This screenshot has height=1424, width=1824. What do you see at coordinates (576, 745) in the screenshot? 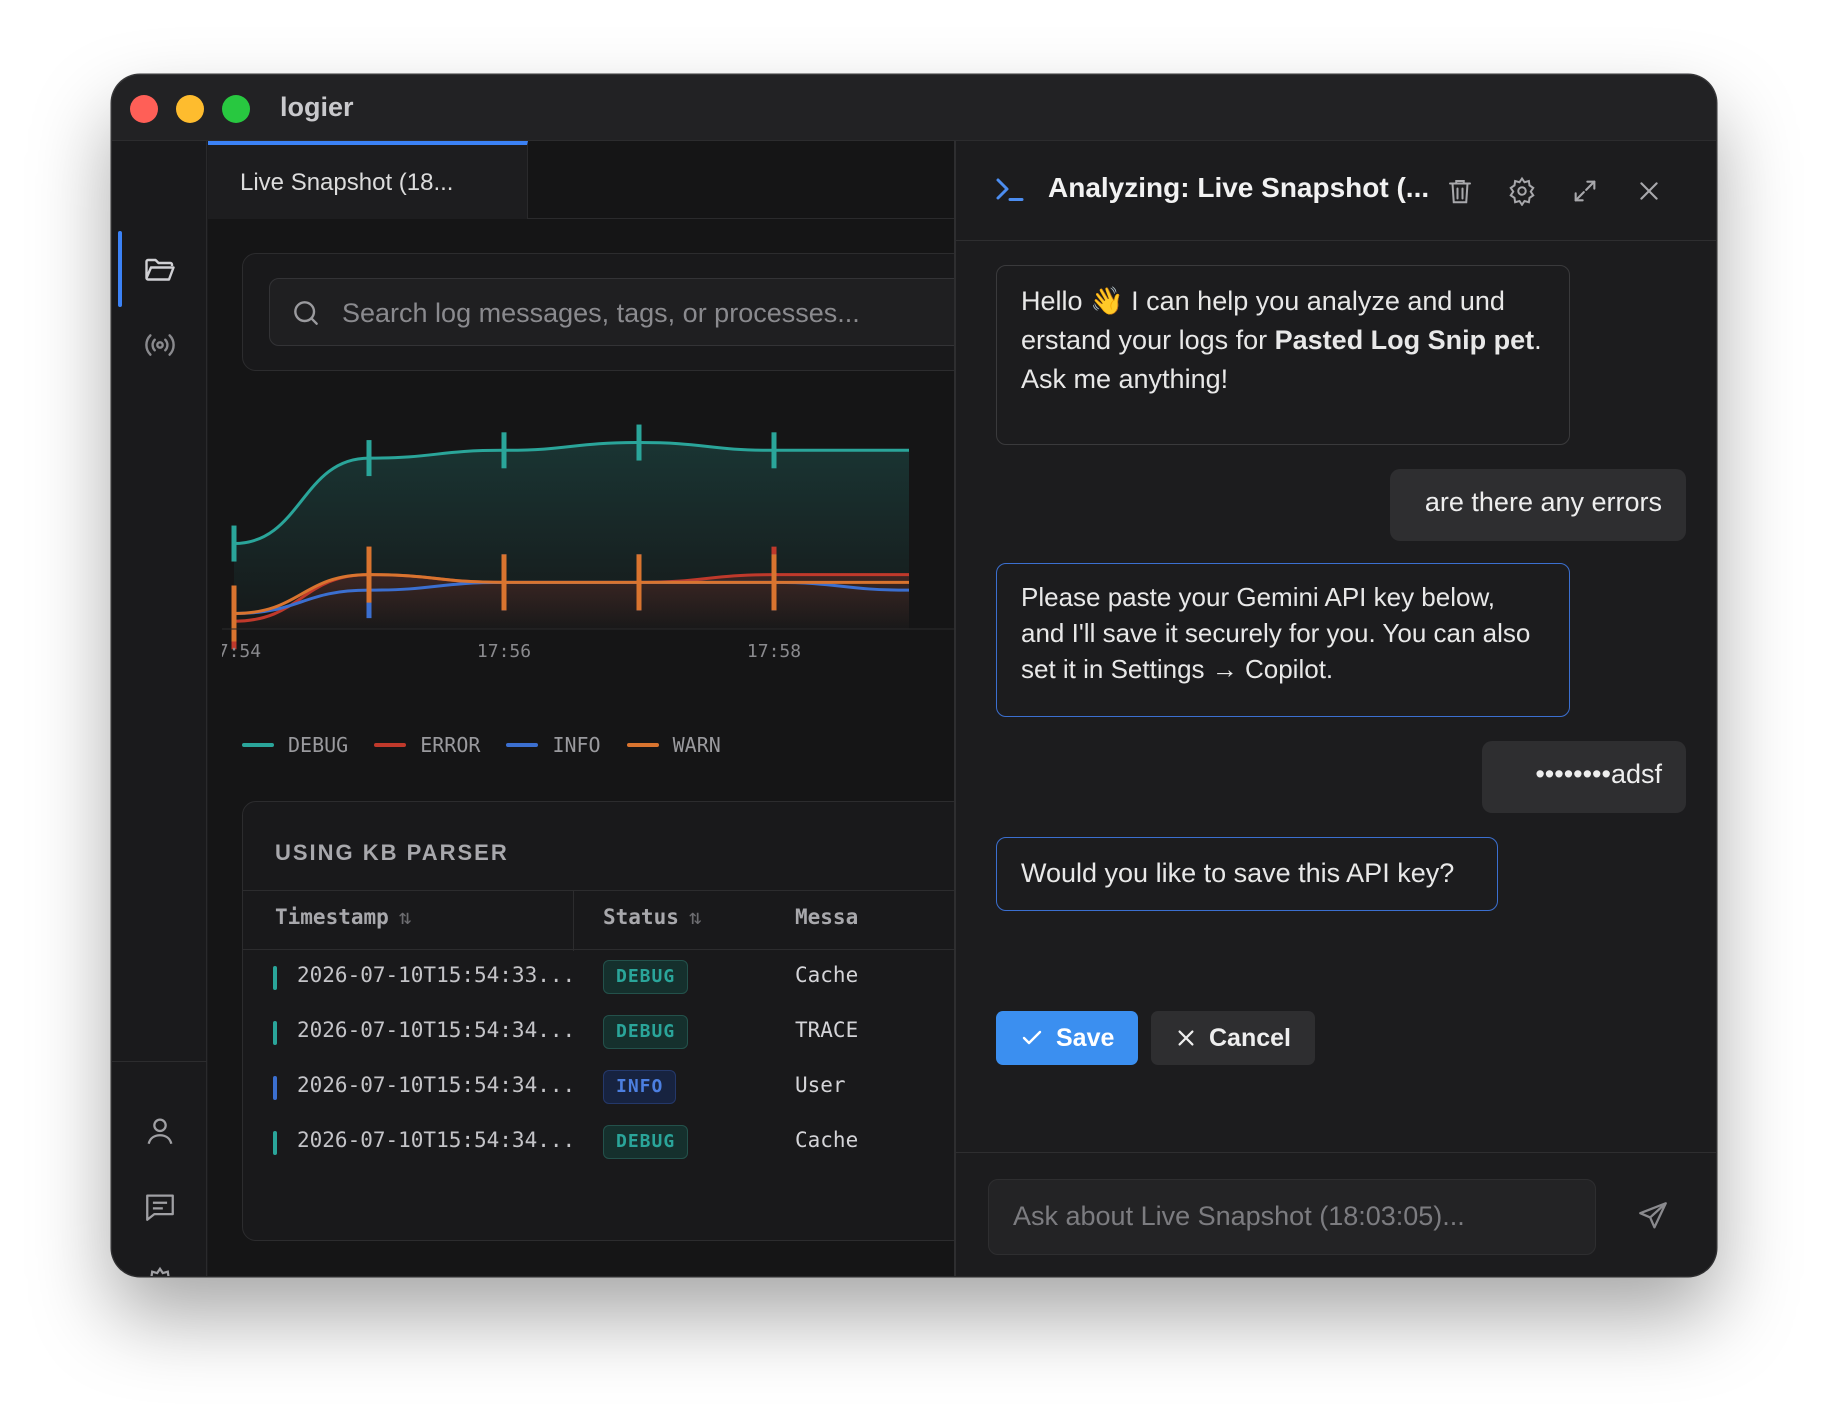
I see `legend-label: INFO` at bounding box center [576, 745].